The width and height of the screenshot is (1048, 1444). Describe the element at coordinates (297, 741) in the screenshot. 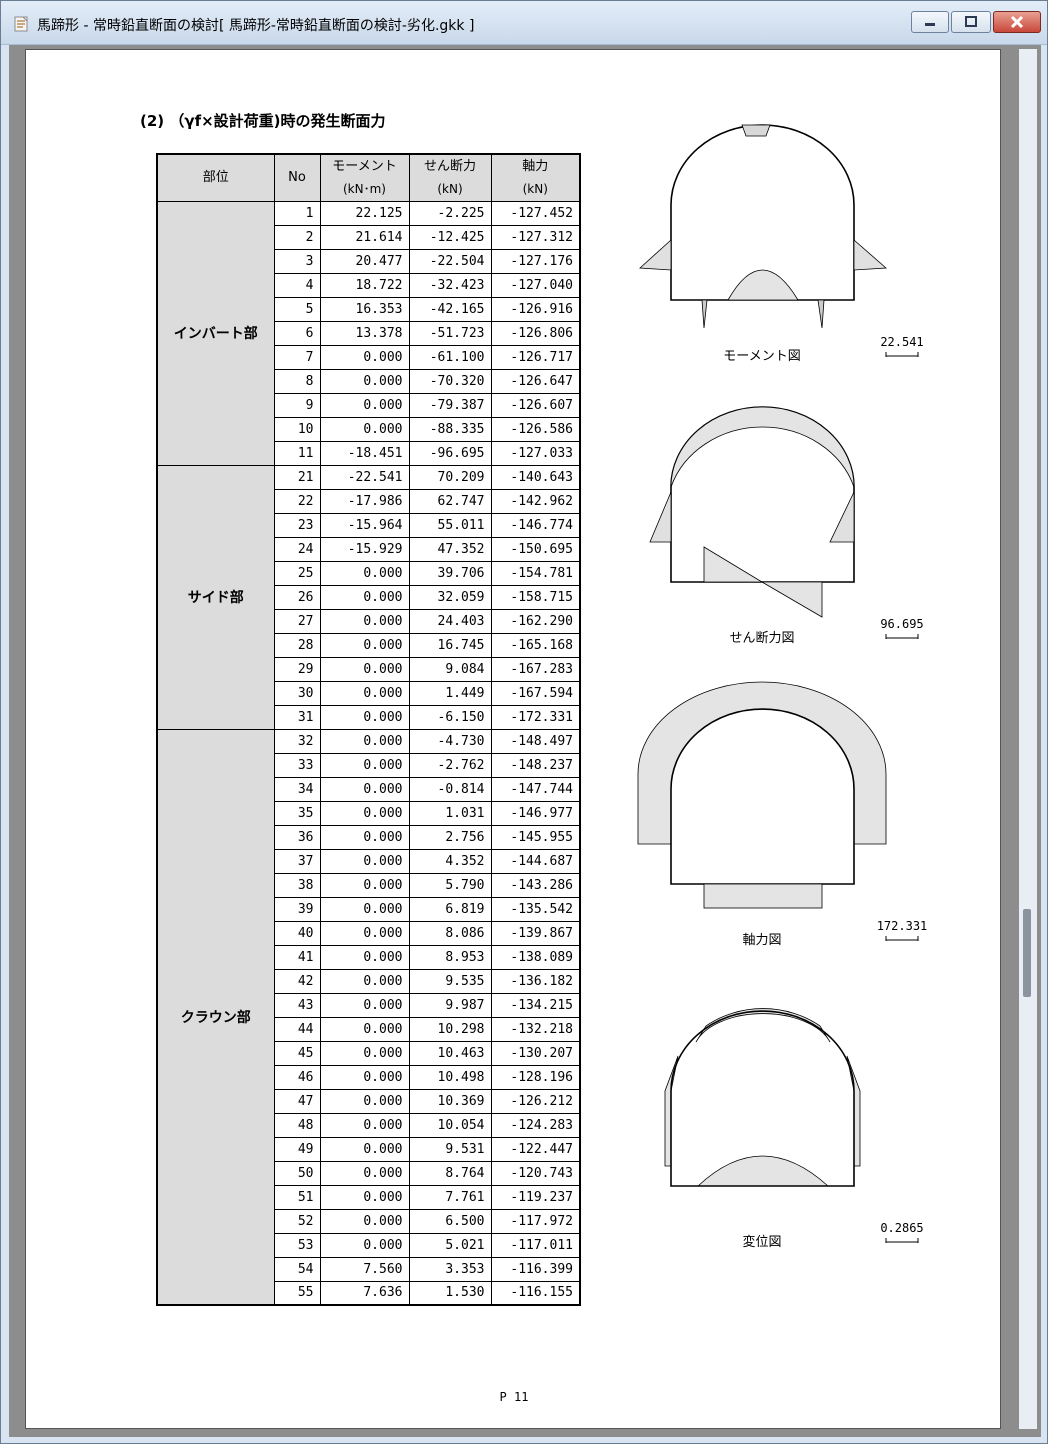

I see `cell-no: 32` at that location.